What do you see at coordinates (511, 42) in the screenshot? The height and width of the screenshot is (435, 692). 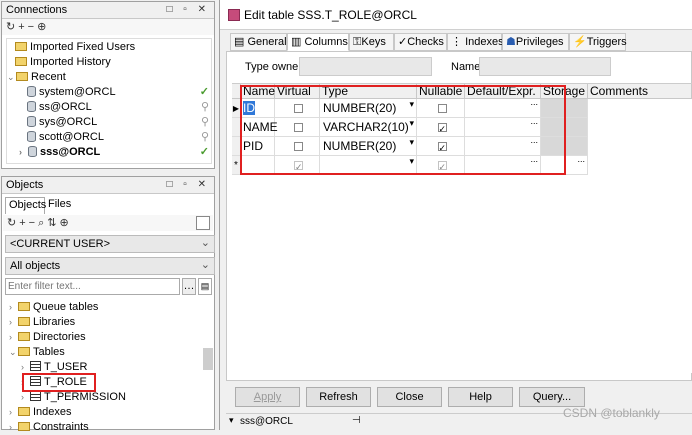 I see `users-icon: ☗` at bounding box center [511, 42].